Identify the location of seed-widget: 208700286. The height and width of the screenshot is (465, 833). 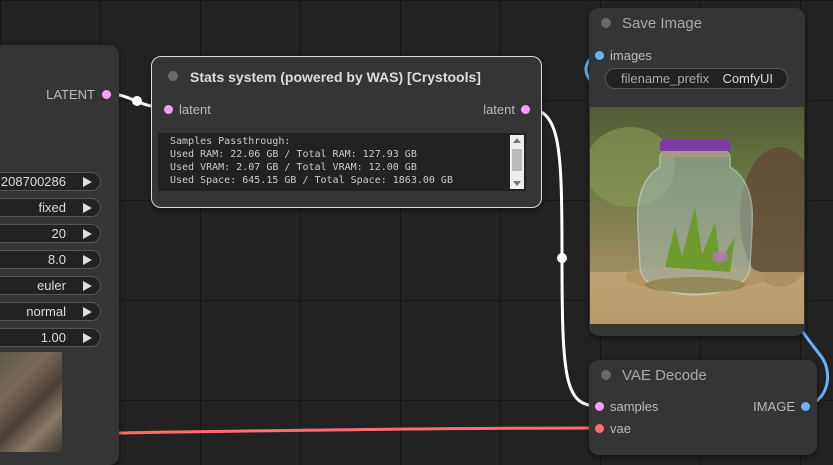
(50, 181).